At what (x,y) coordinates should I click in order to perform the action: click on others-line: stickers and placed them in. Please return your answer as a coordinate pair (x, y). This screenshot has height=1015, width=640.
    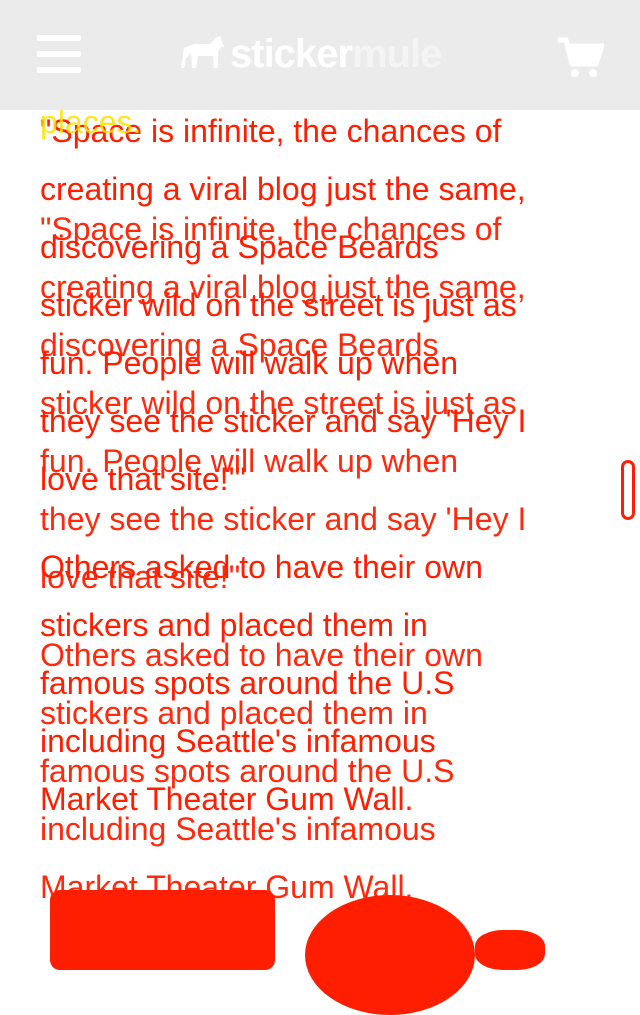
    Looking at the image, I should click on (234, 713).